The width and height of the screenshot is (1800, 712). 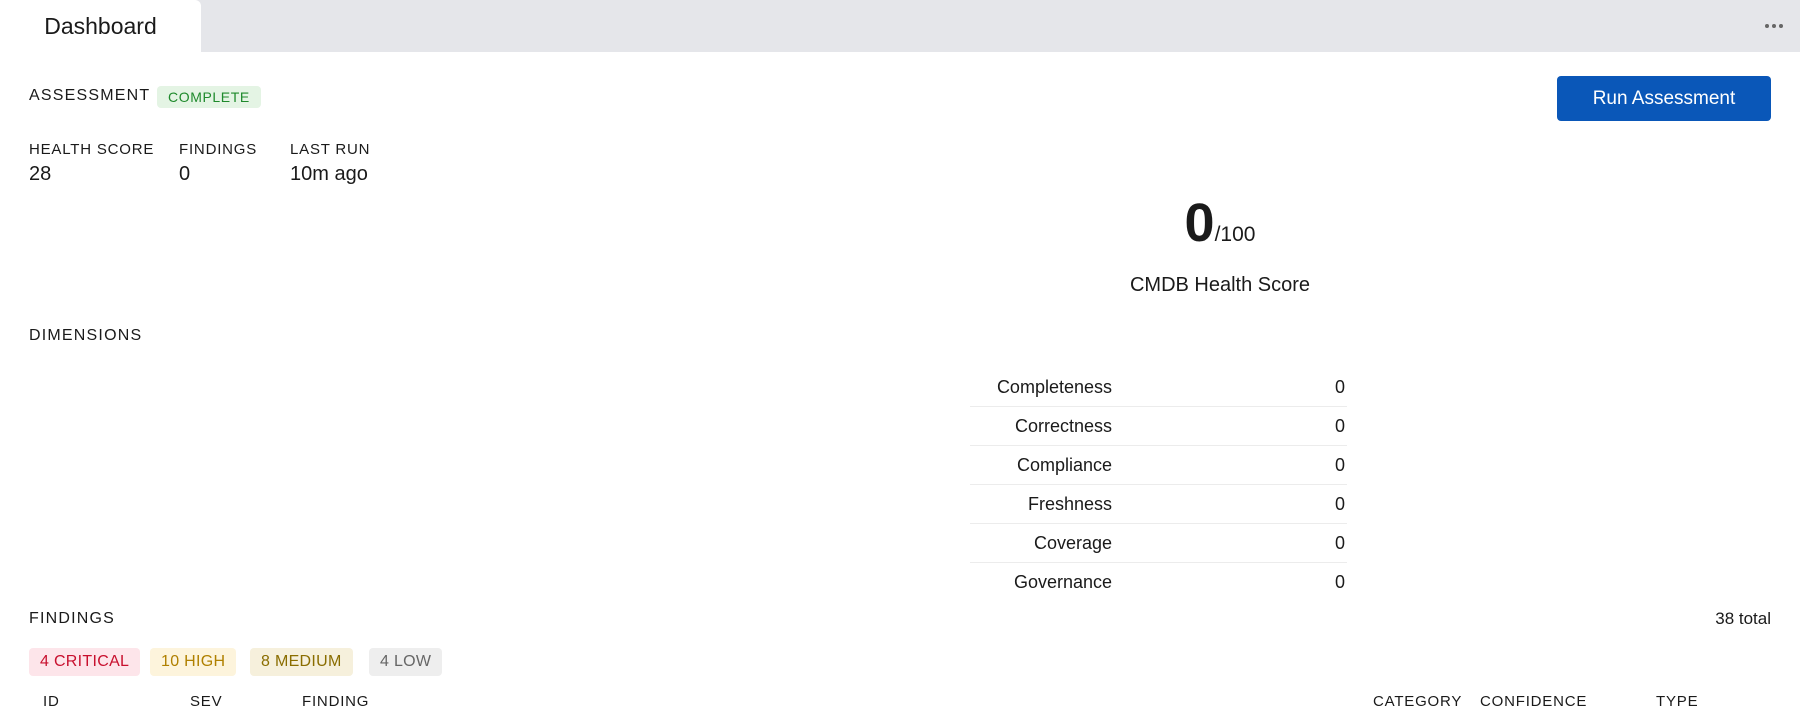 What do you see at coordinates (206, 701) in the screenshot?
I see `column-header-sev: SEV` at bounding box center [206, 701].